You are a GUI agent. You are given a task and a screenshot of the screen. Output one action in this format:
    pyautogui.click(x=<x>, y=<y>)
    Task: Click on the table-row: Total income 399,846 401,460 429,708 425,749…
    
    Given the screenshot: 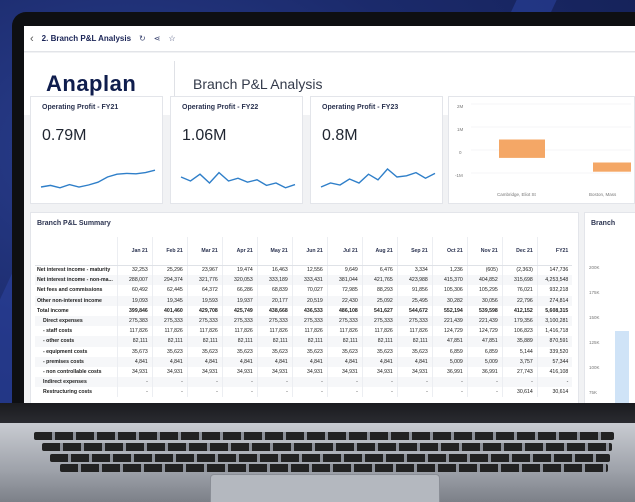 What is the action you would take?
    pyautogui.click(x=304, y=310)
    